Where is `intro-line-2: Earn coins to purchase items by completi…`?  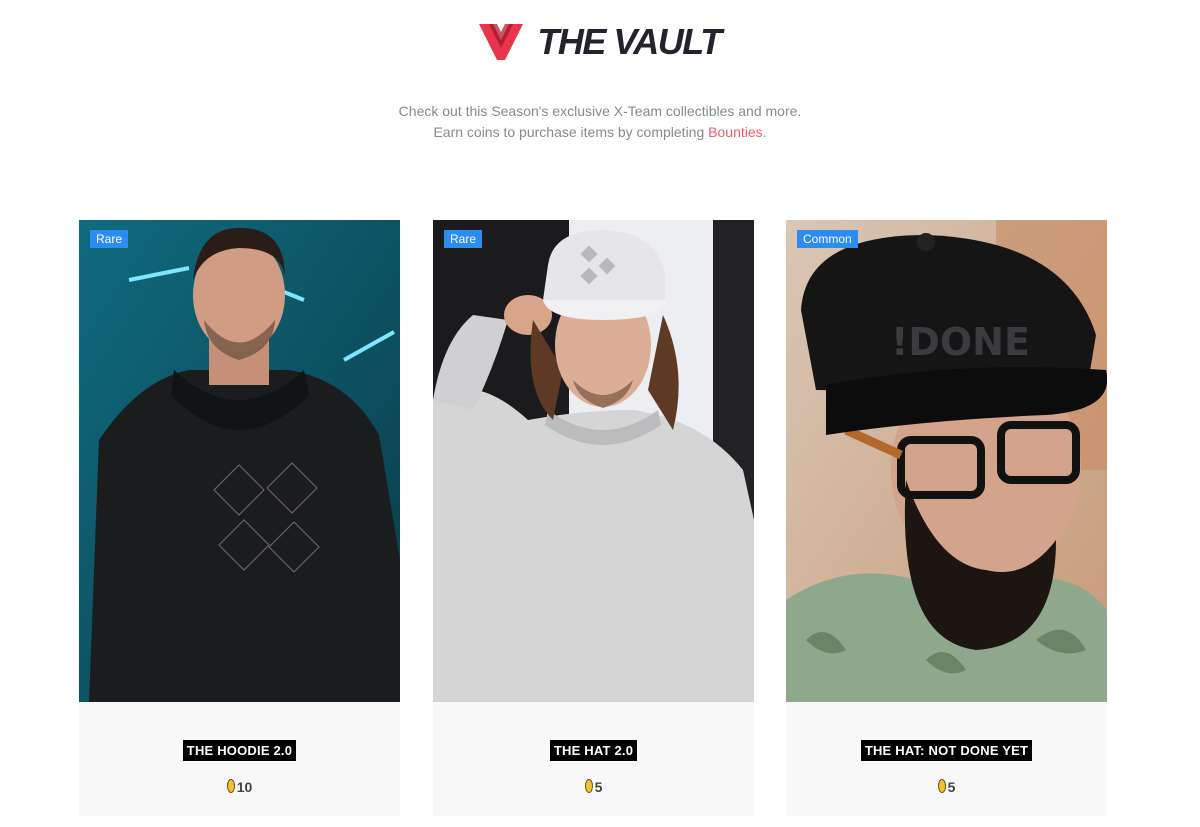 intro-line-2: Earn coins to purchase items by completi… is located at coordinates (600, 132).